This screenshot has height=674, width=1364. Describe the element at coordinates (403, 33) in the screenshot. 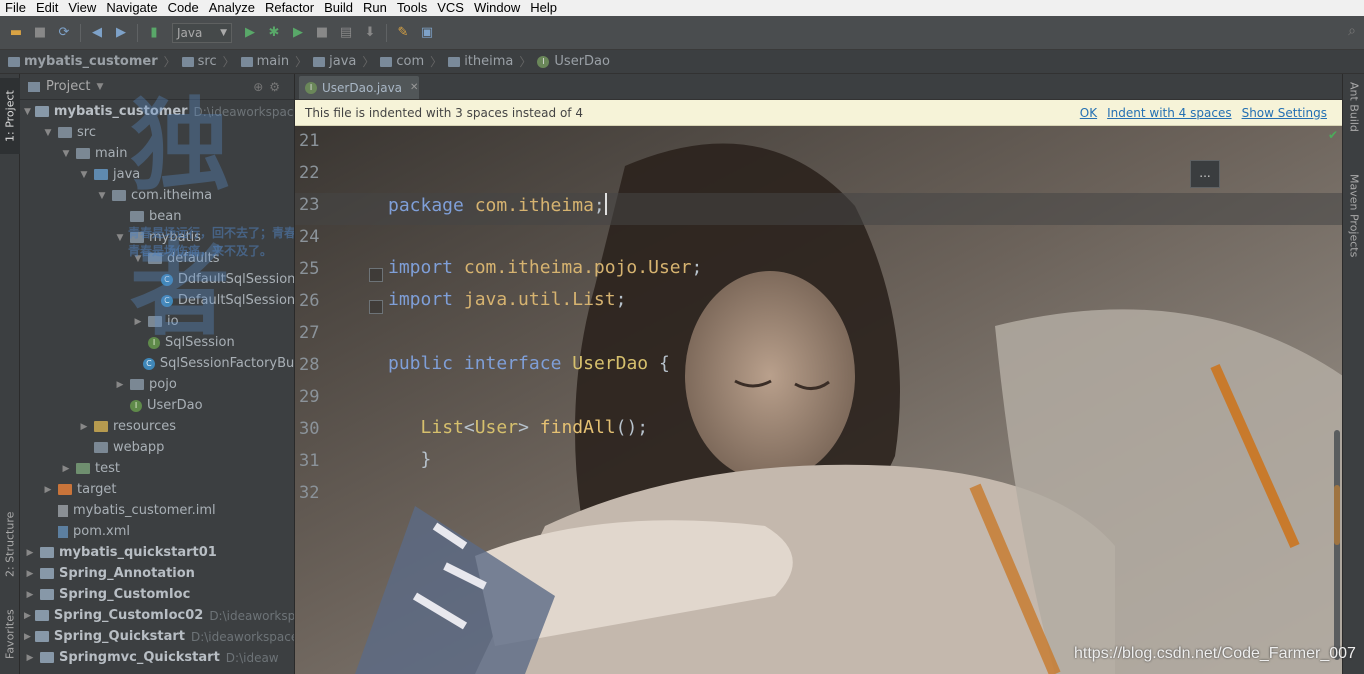

I see `settings-wrench-icon: ✎` at that location.